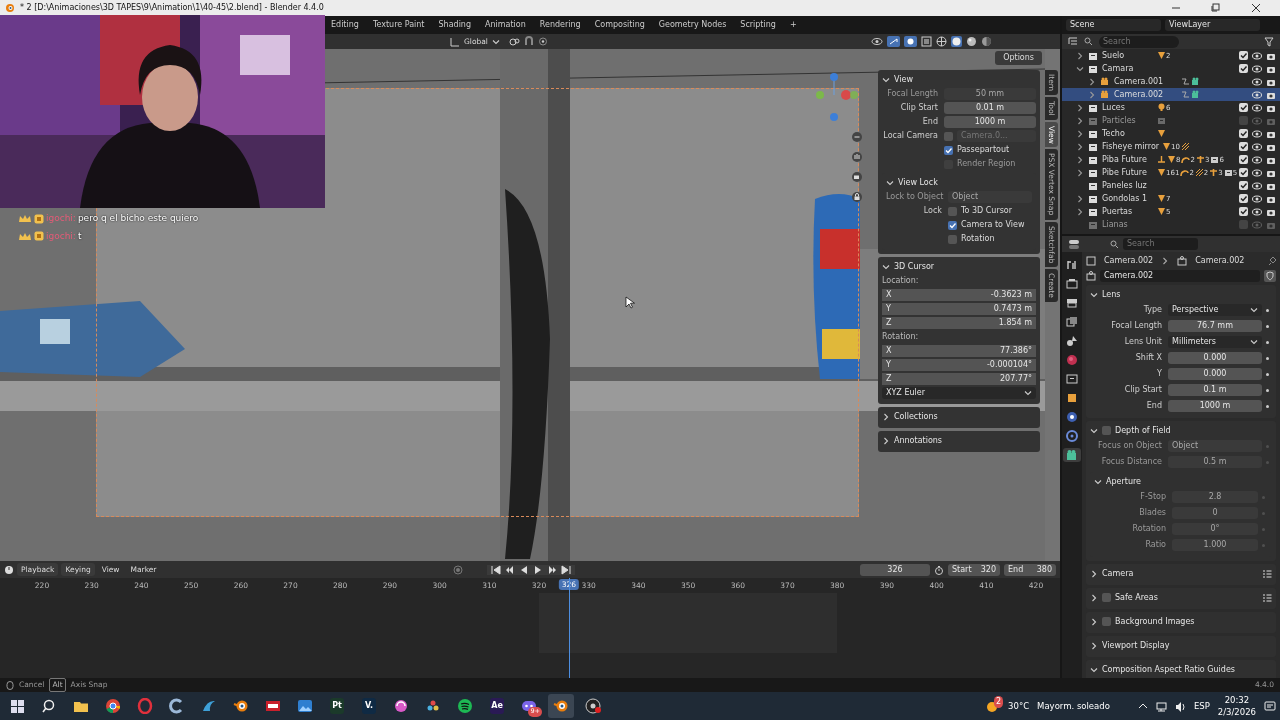 The width and height of the screenshot is (1280, 720). I want to click on end-frame-field: End 380, so click(1030, 569).